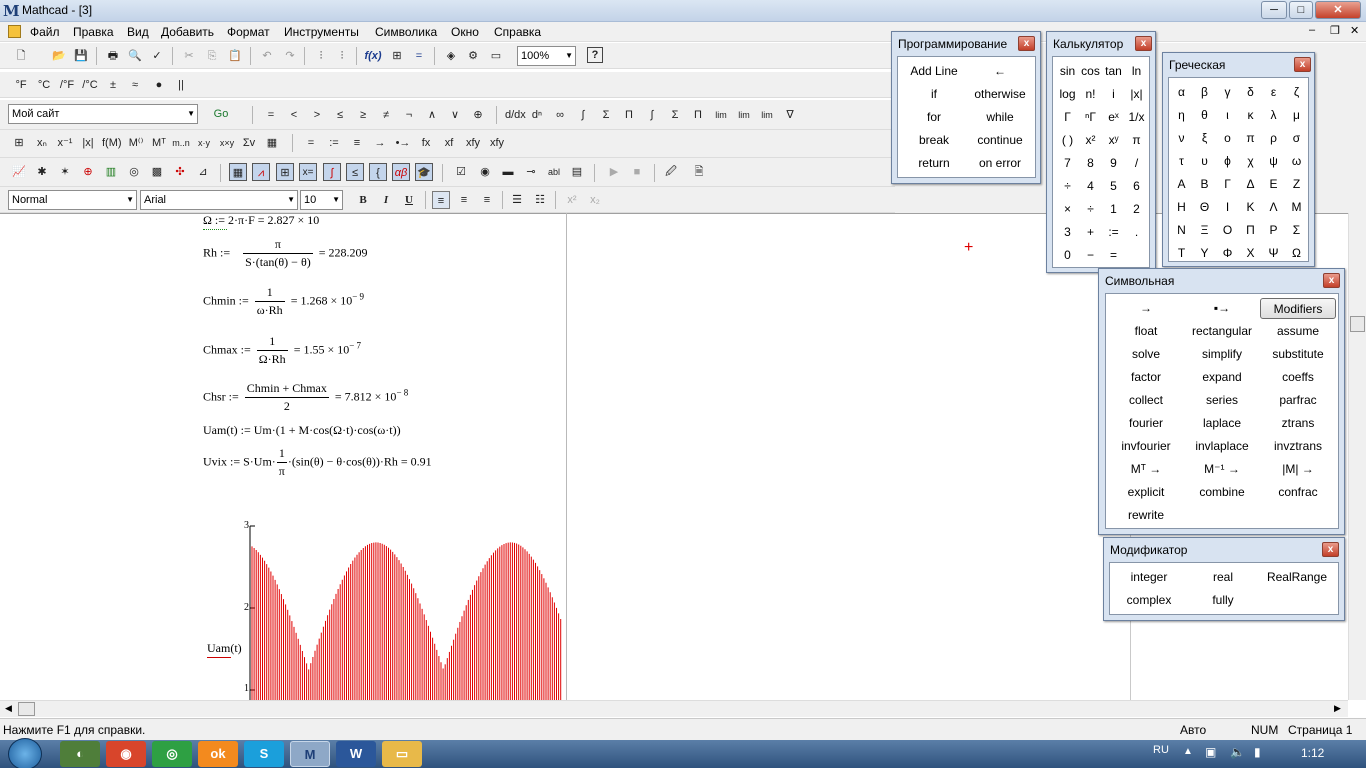 This screenshot has height=768, width=1366. What do you see at coordinates (451, 56) in the screenshot?
I see `resource-icon: ◈` at bounding box center [451, 56].